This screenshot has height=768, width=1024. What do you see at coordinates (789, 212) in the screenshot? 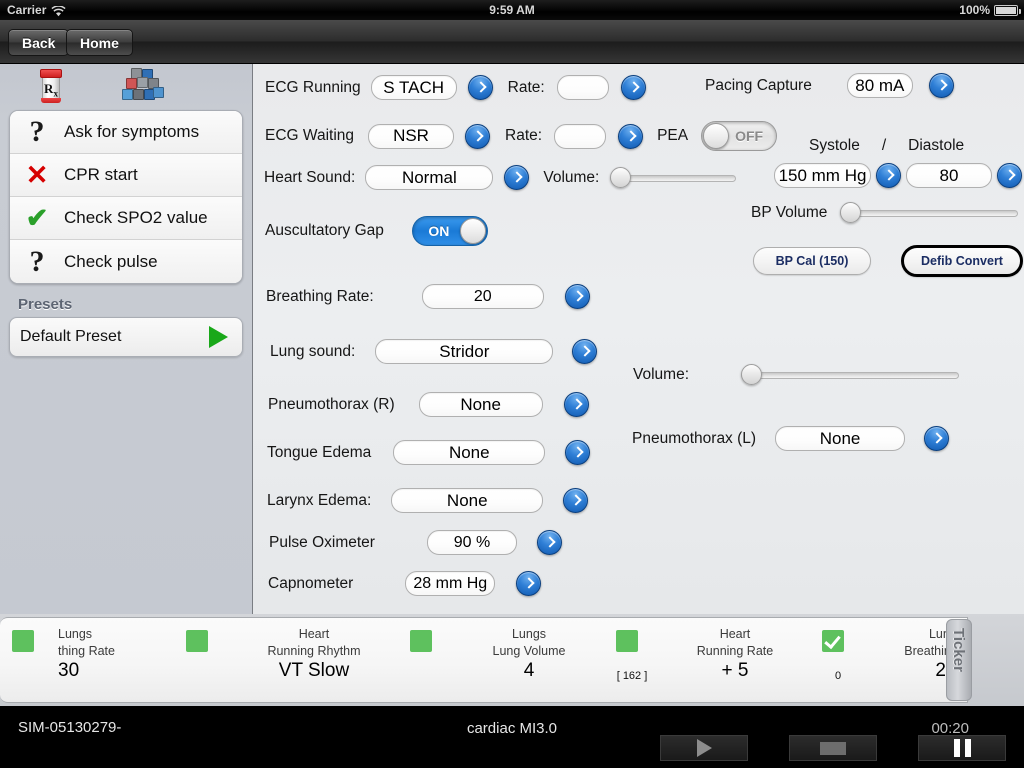
I see `bp-volume-label: BP Volume` at bounding box center [789, 212].